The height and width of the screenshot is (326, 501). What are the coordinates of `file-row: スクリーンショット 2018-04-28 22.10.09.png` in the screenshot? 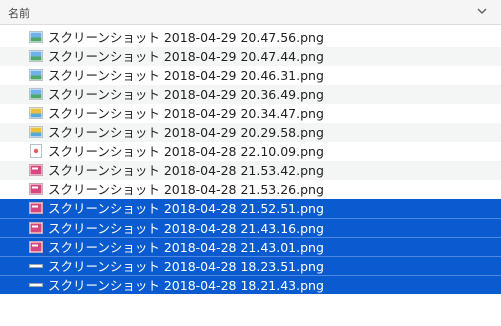 It's located at (250, 151).